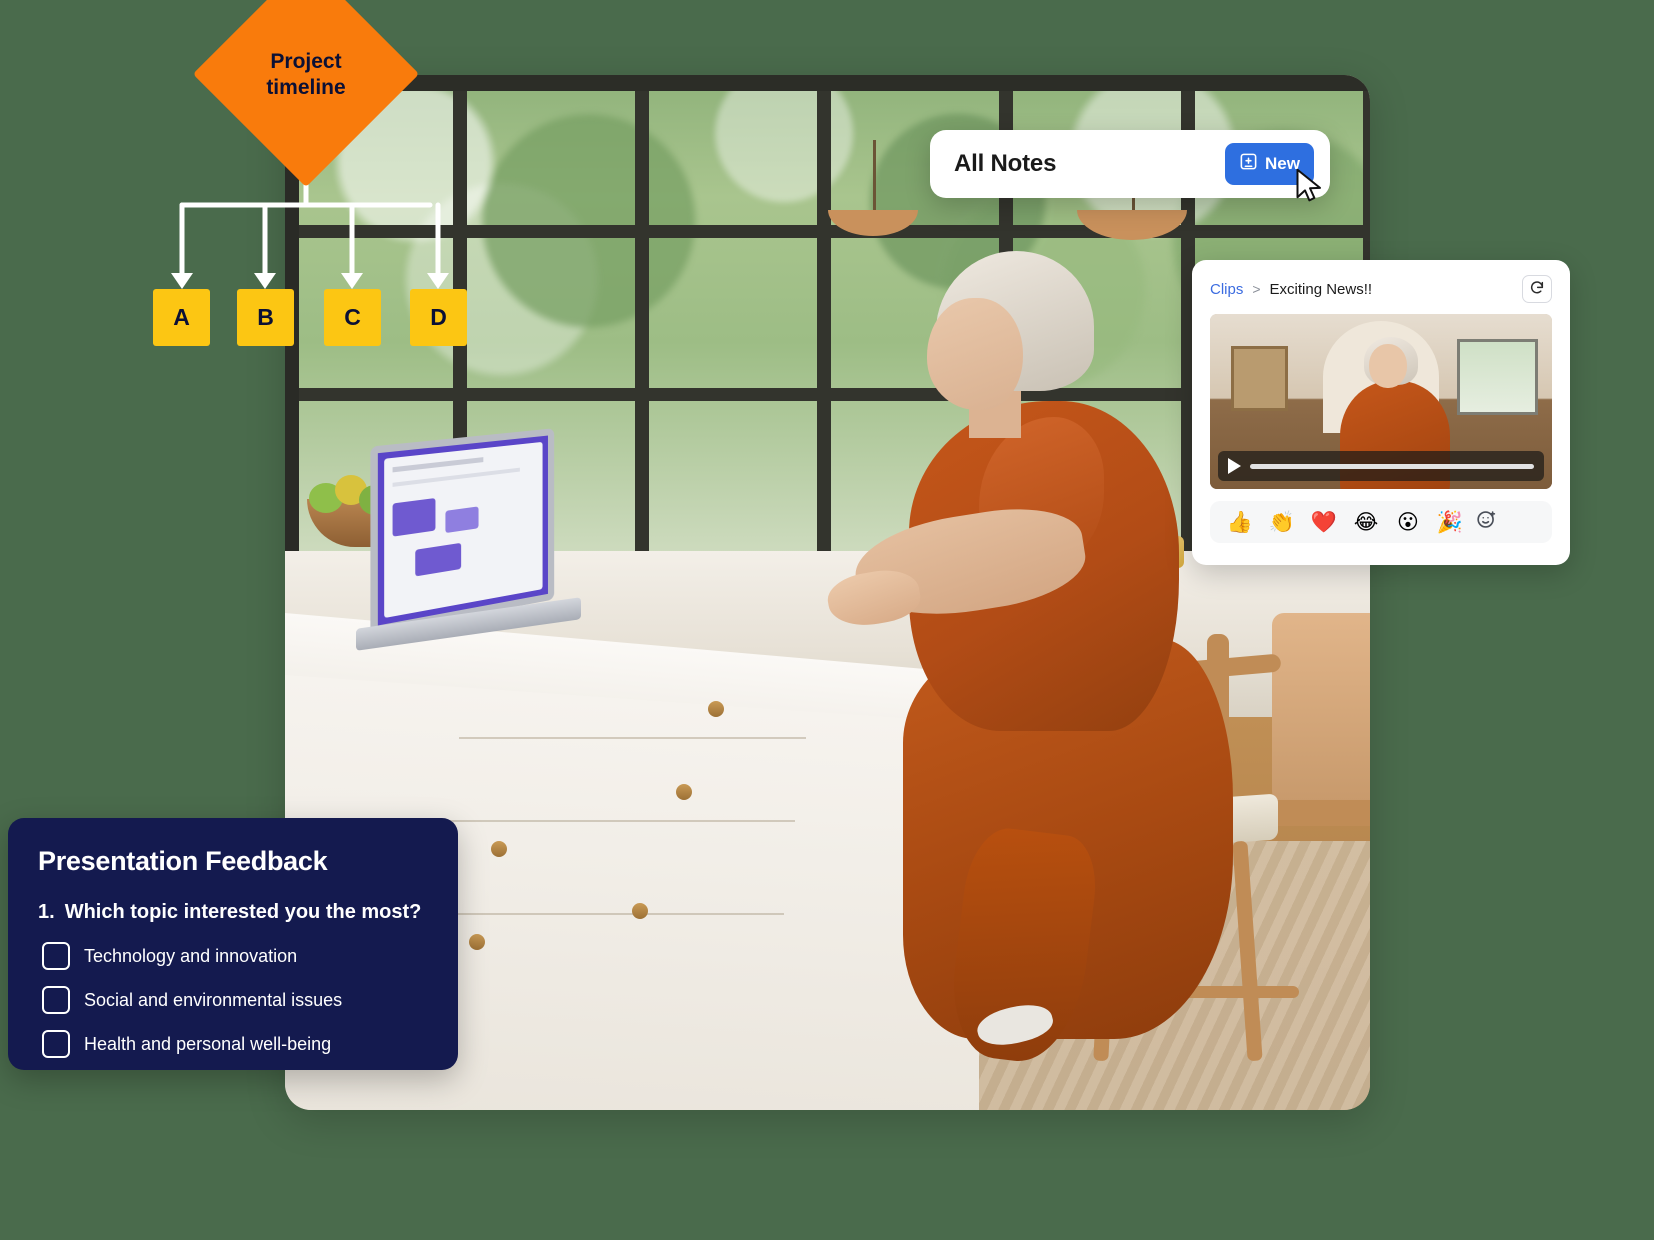 The width and height of the screenshot is (1654, 1240). What do you see at coordinates (1486, 522) in the screenshot?
I see `add-reaction-icon` at bounding box center [1486, 522].